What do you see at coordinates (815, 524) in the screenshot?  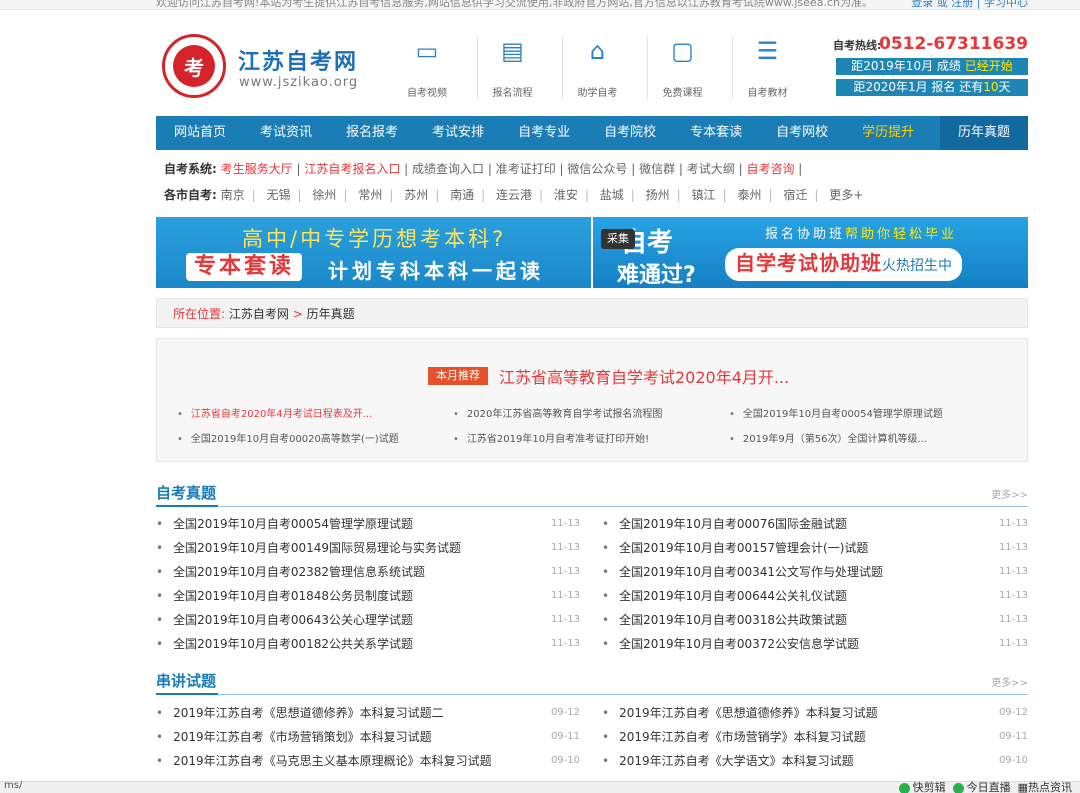 I see `list-item: • 全国2019年10月自考00076国际金融试题 11-13` at bounding box center [815, 524].